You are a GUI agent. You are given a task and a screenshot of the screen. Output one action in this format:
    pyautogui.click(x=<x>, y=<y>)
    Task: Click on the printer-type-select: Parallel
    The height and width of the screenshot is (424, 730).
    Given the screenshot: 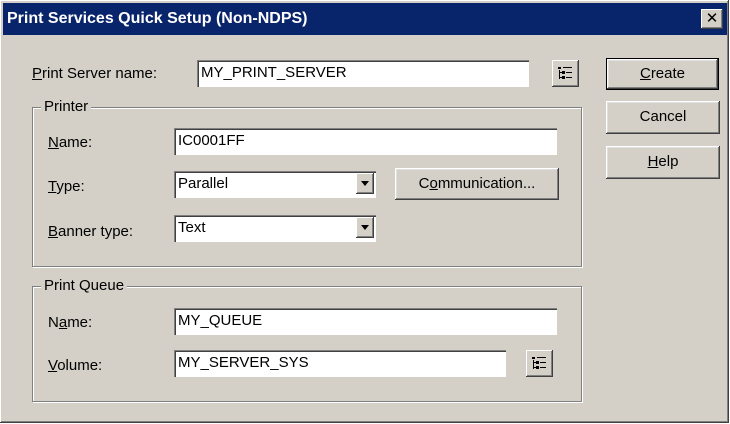 What is the action you would take?
    pyautogui.click(x=275, y=184)
    